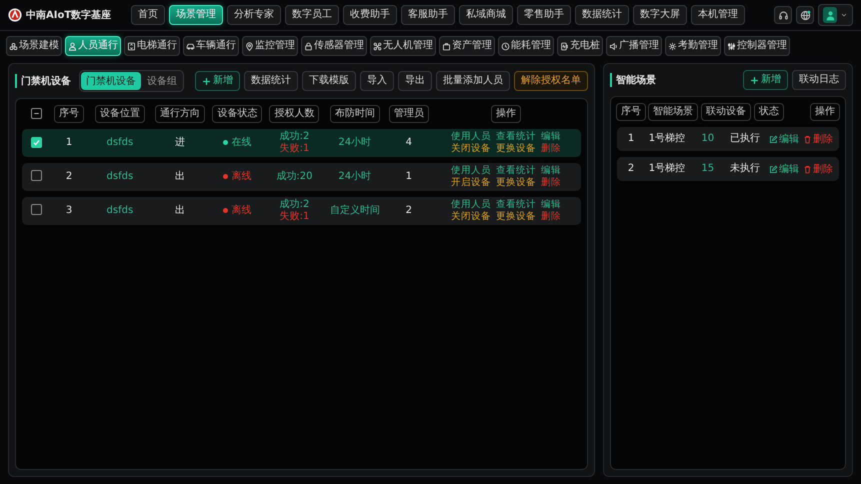  Describe the element at coordinates (470, 183) in the screenshot. I see `action-link: 开启设备` at that location.